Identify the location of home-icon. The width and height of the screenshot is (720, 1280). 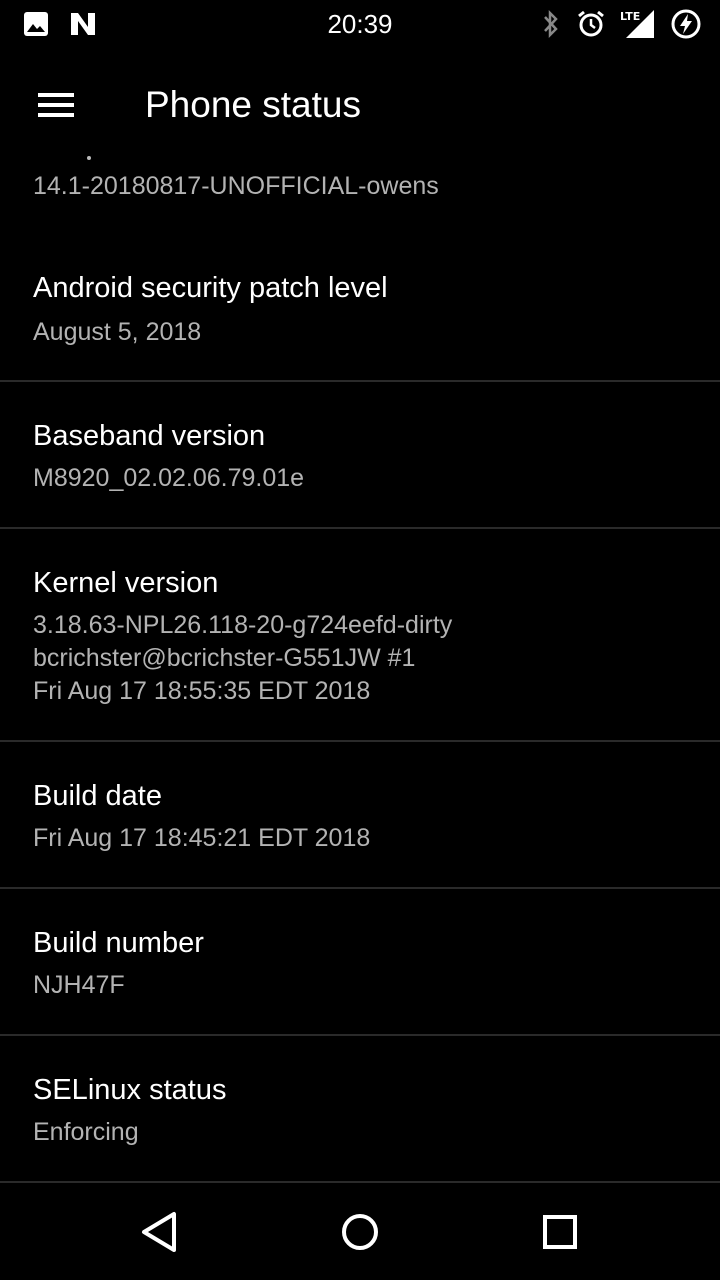
(360, 1232).